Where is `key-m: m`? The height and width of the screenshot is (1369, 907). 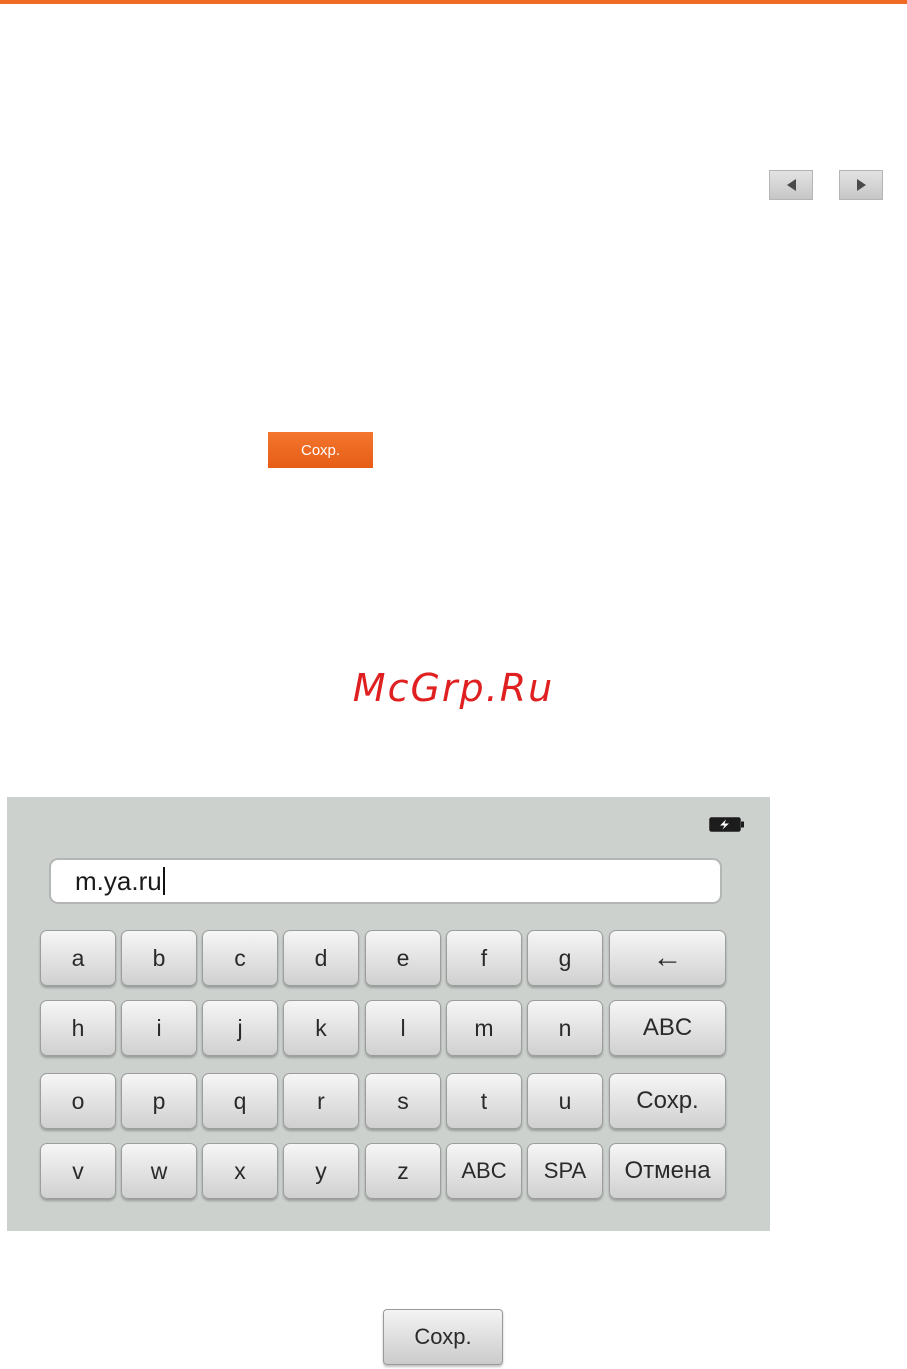 key-m: m is located at coordinates (484, 1028).